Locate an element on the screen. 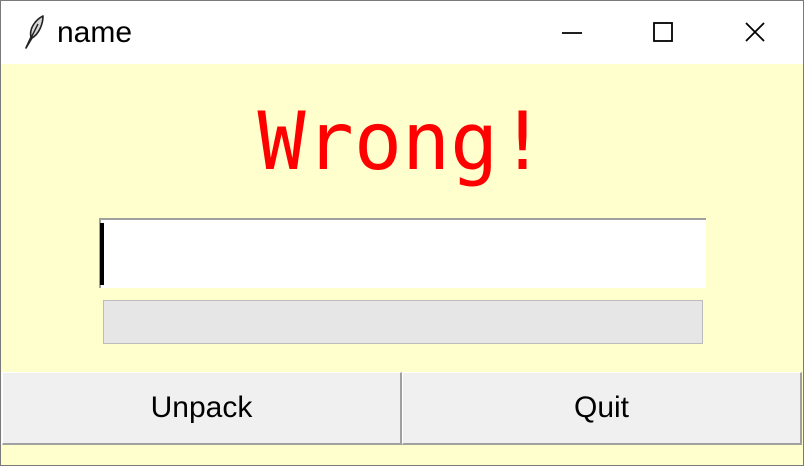  result-message: Wrong! is located at coordinates (402, 141).